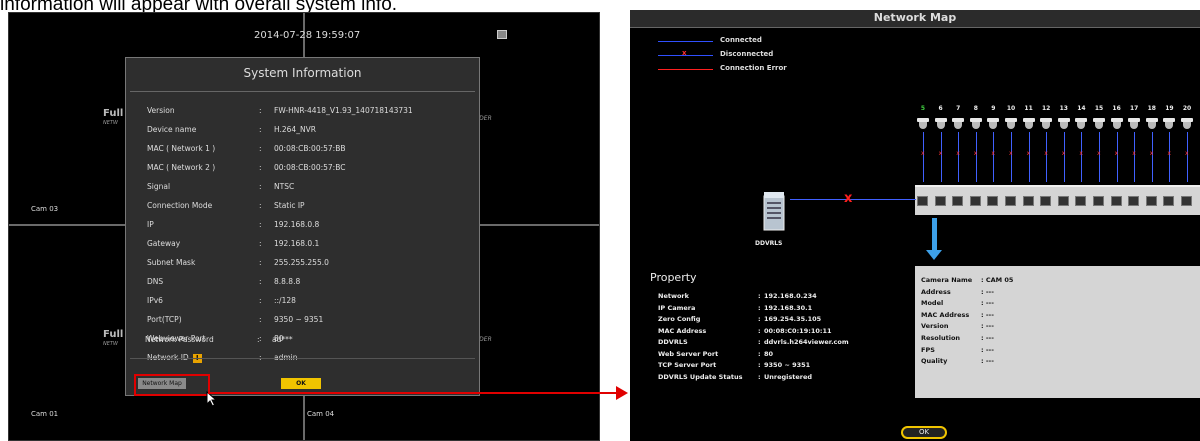 This screenshot has height=441, width=1200. I want to click on datetime-display: 2014-07-28 19:59:07, so click(307, 35).